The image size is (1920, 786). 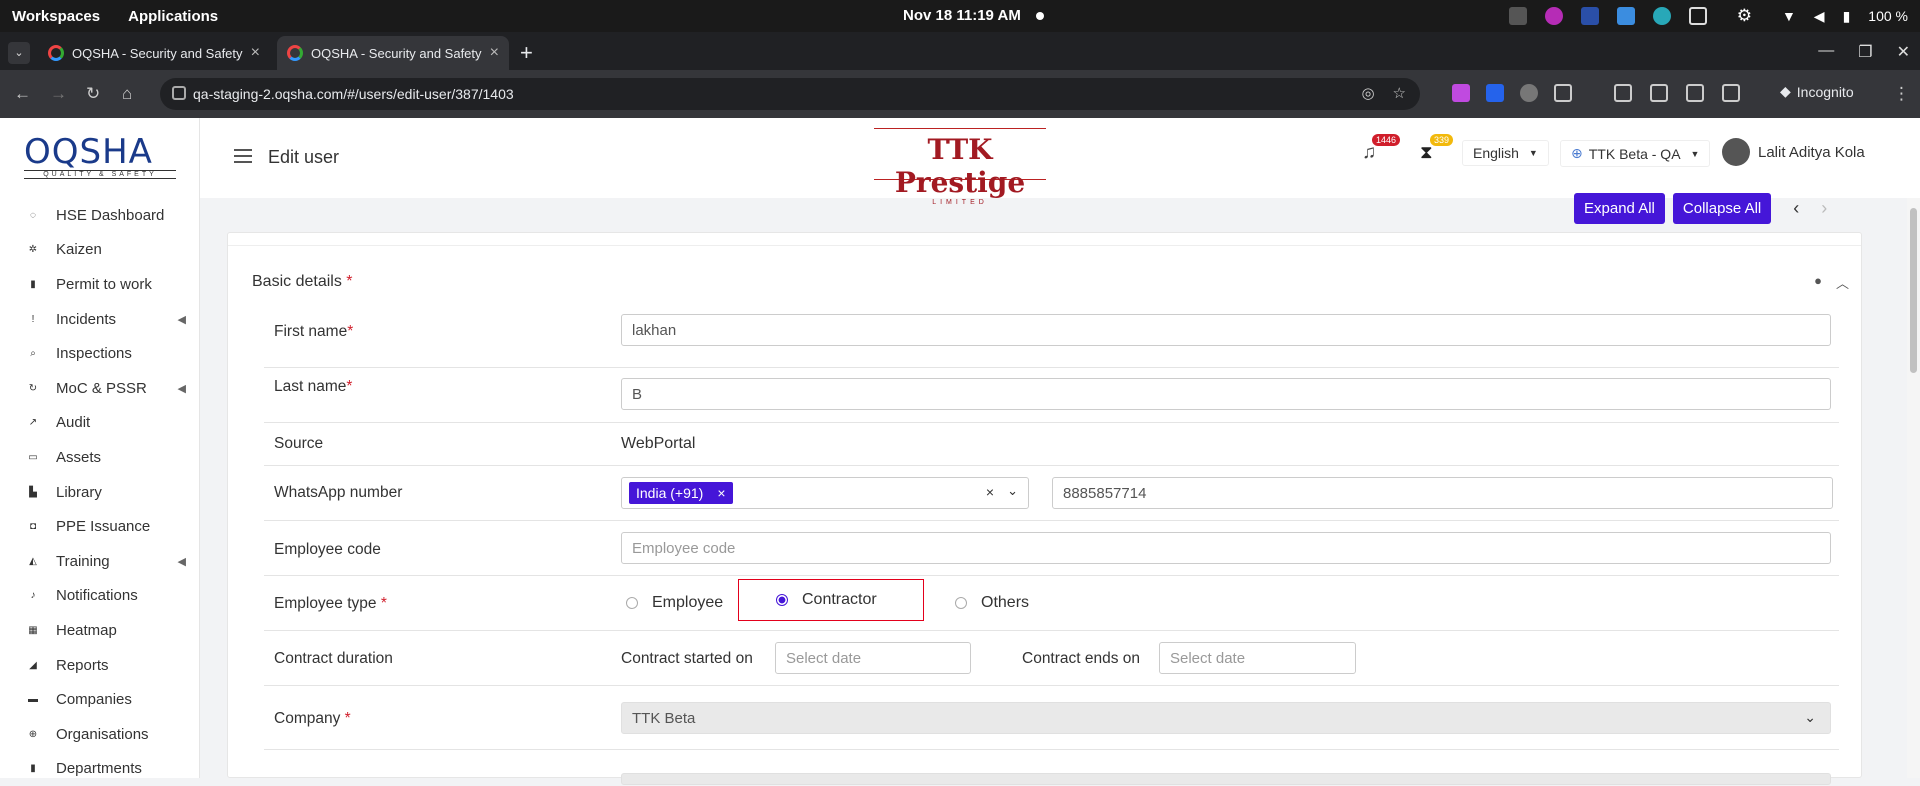 I want to click on wifi-icon: ▼, so click(x=1789, y=16).